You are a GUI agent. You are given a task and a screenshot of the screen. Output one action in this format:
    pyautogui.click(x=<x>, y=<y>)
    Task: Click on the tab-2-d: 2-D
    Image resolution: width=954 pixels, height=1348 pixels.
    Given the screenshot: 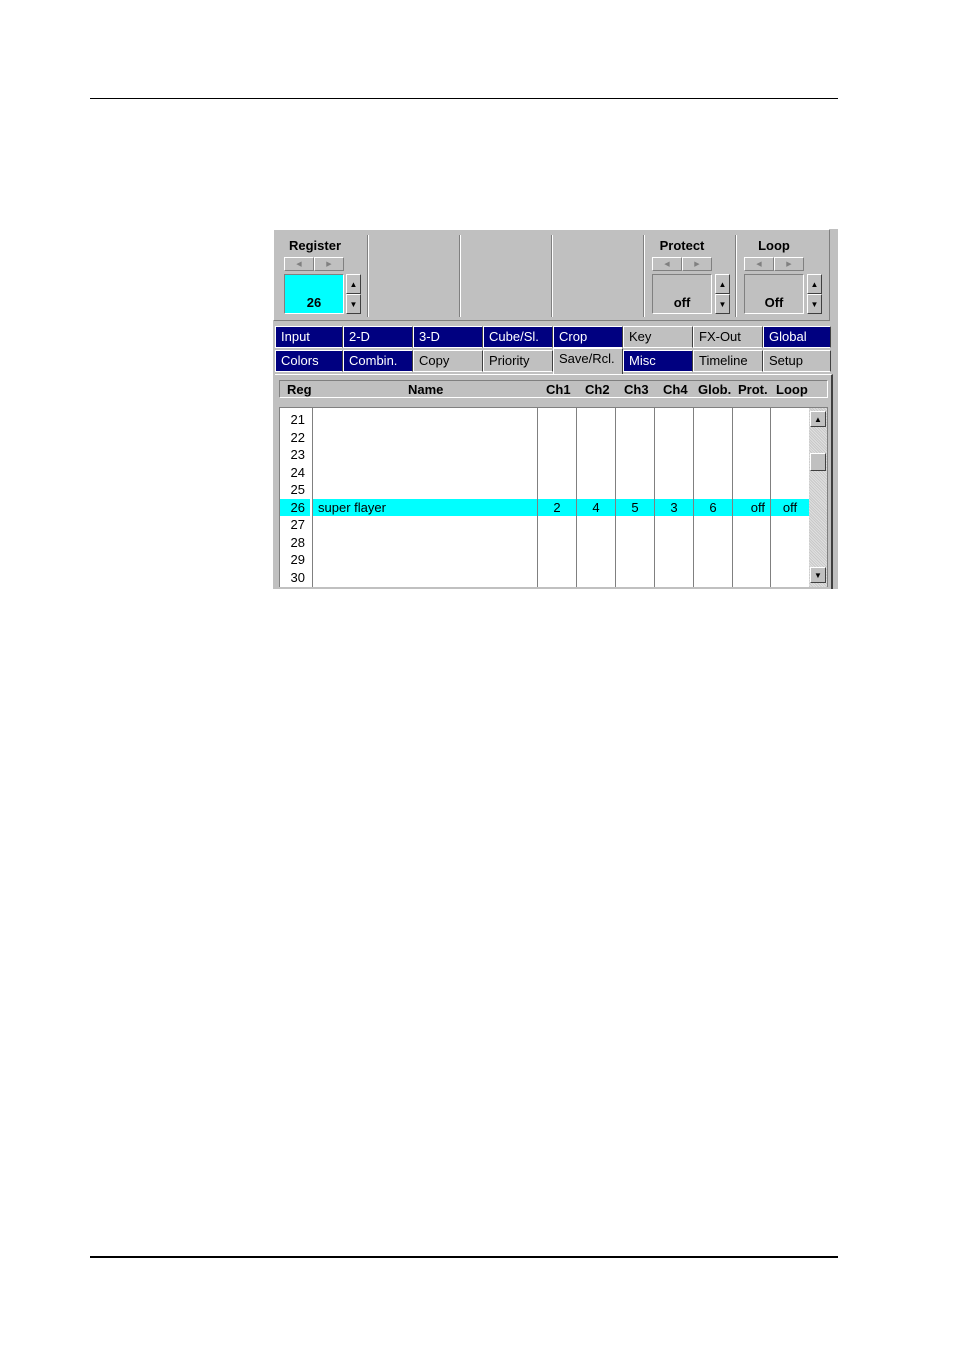 What is the action you would take?
    pyautogui.click(x=378, y=337)
    